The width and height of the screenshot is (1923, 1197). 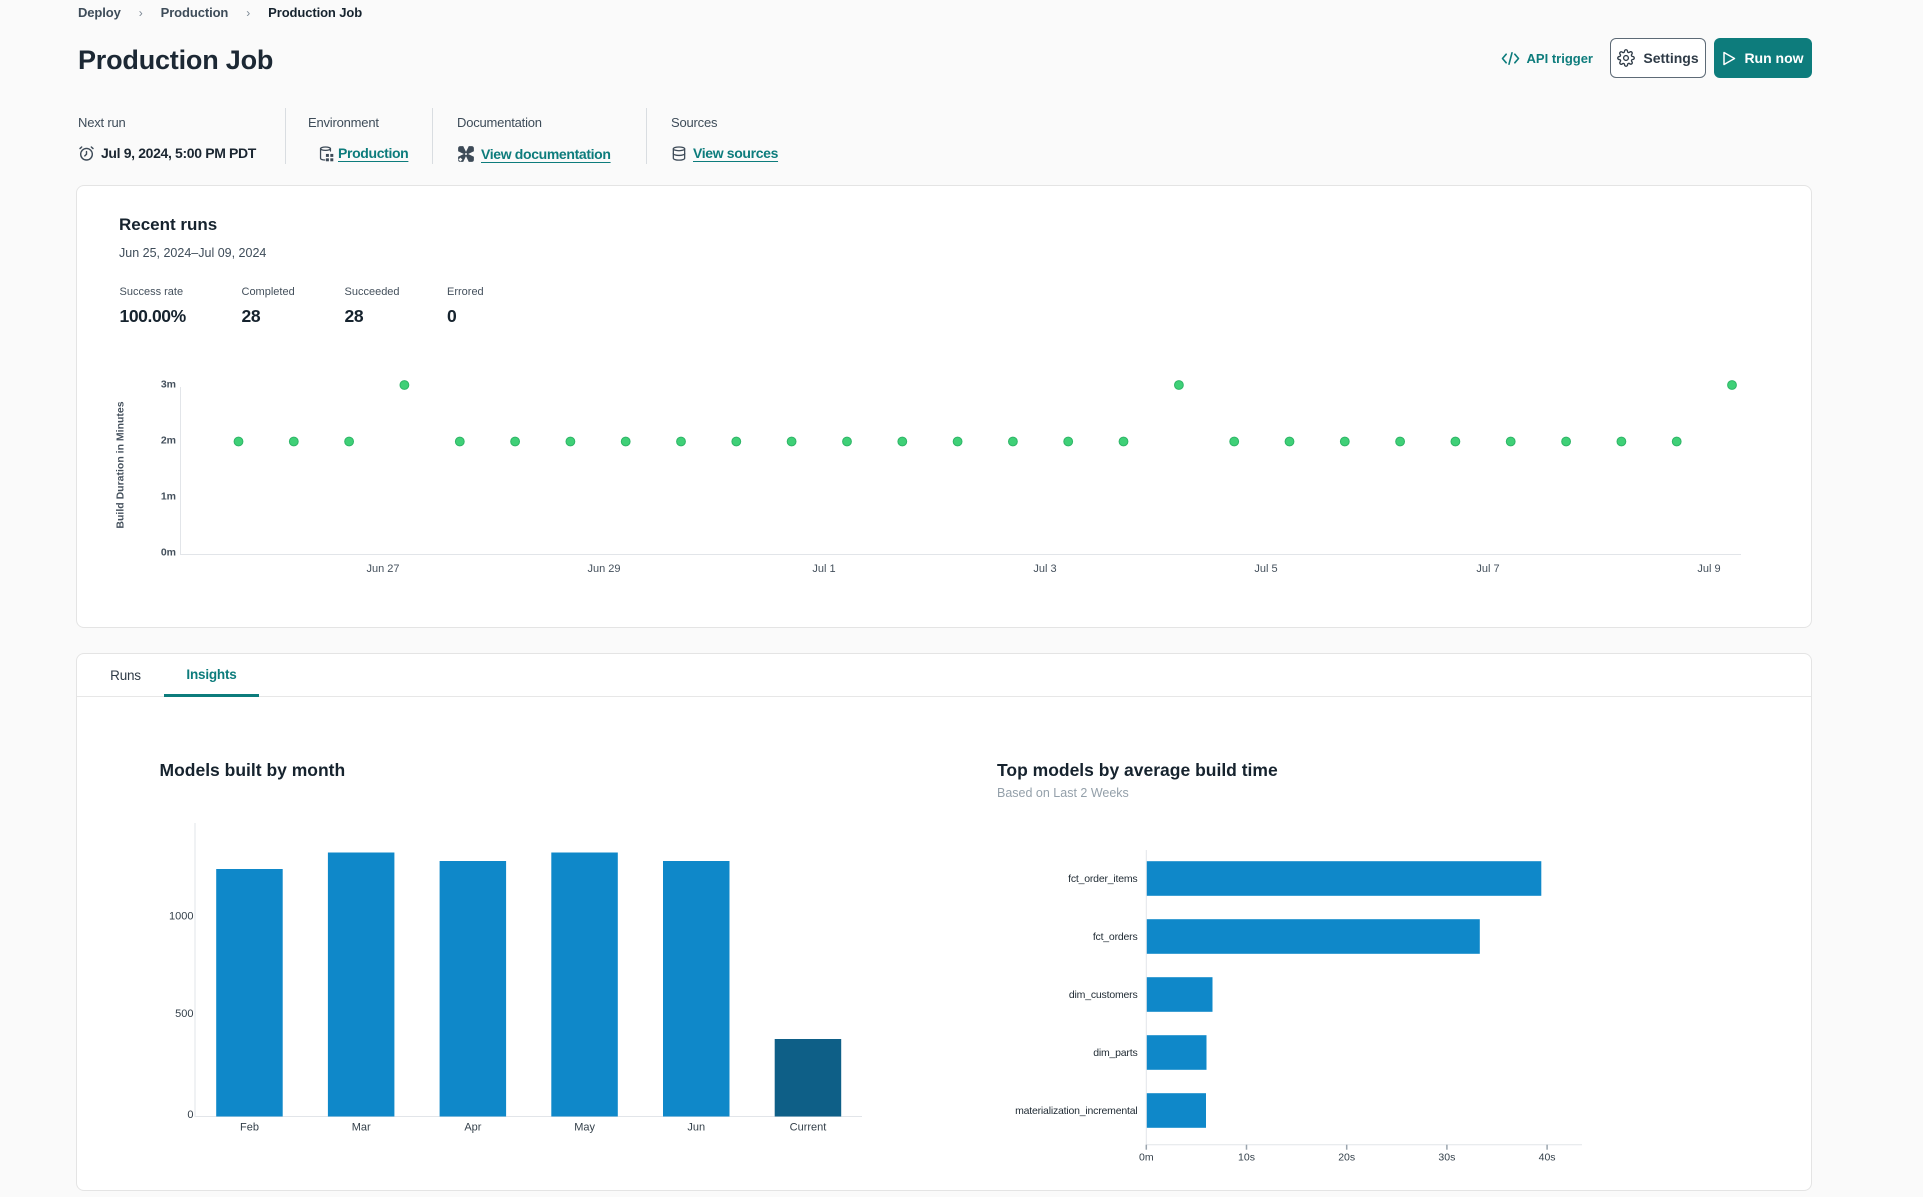 What do you see at coordinates (181, 917) in the screenshot?
I see `svg-text: 1000` at bounding box center [181, 917].